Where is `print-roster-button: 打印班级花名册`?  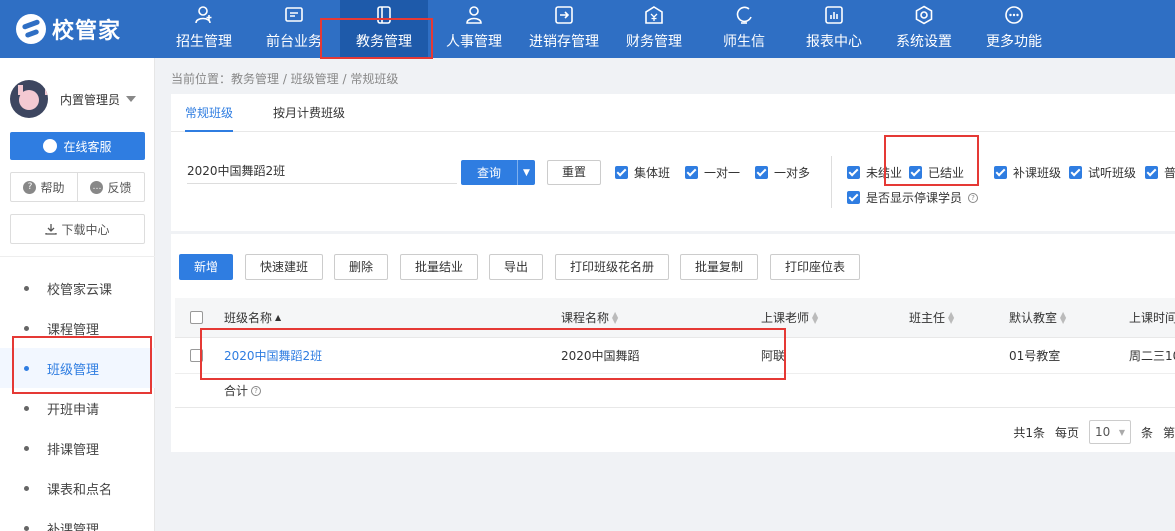
print-roster-button: 打印班级花名册 is located at coordinates (612, 267).